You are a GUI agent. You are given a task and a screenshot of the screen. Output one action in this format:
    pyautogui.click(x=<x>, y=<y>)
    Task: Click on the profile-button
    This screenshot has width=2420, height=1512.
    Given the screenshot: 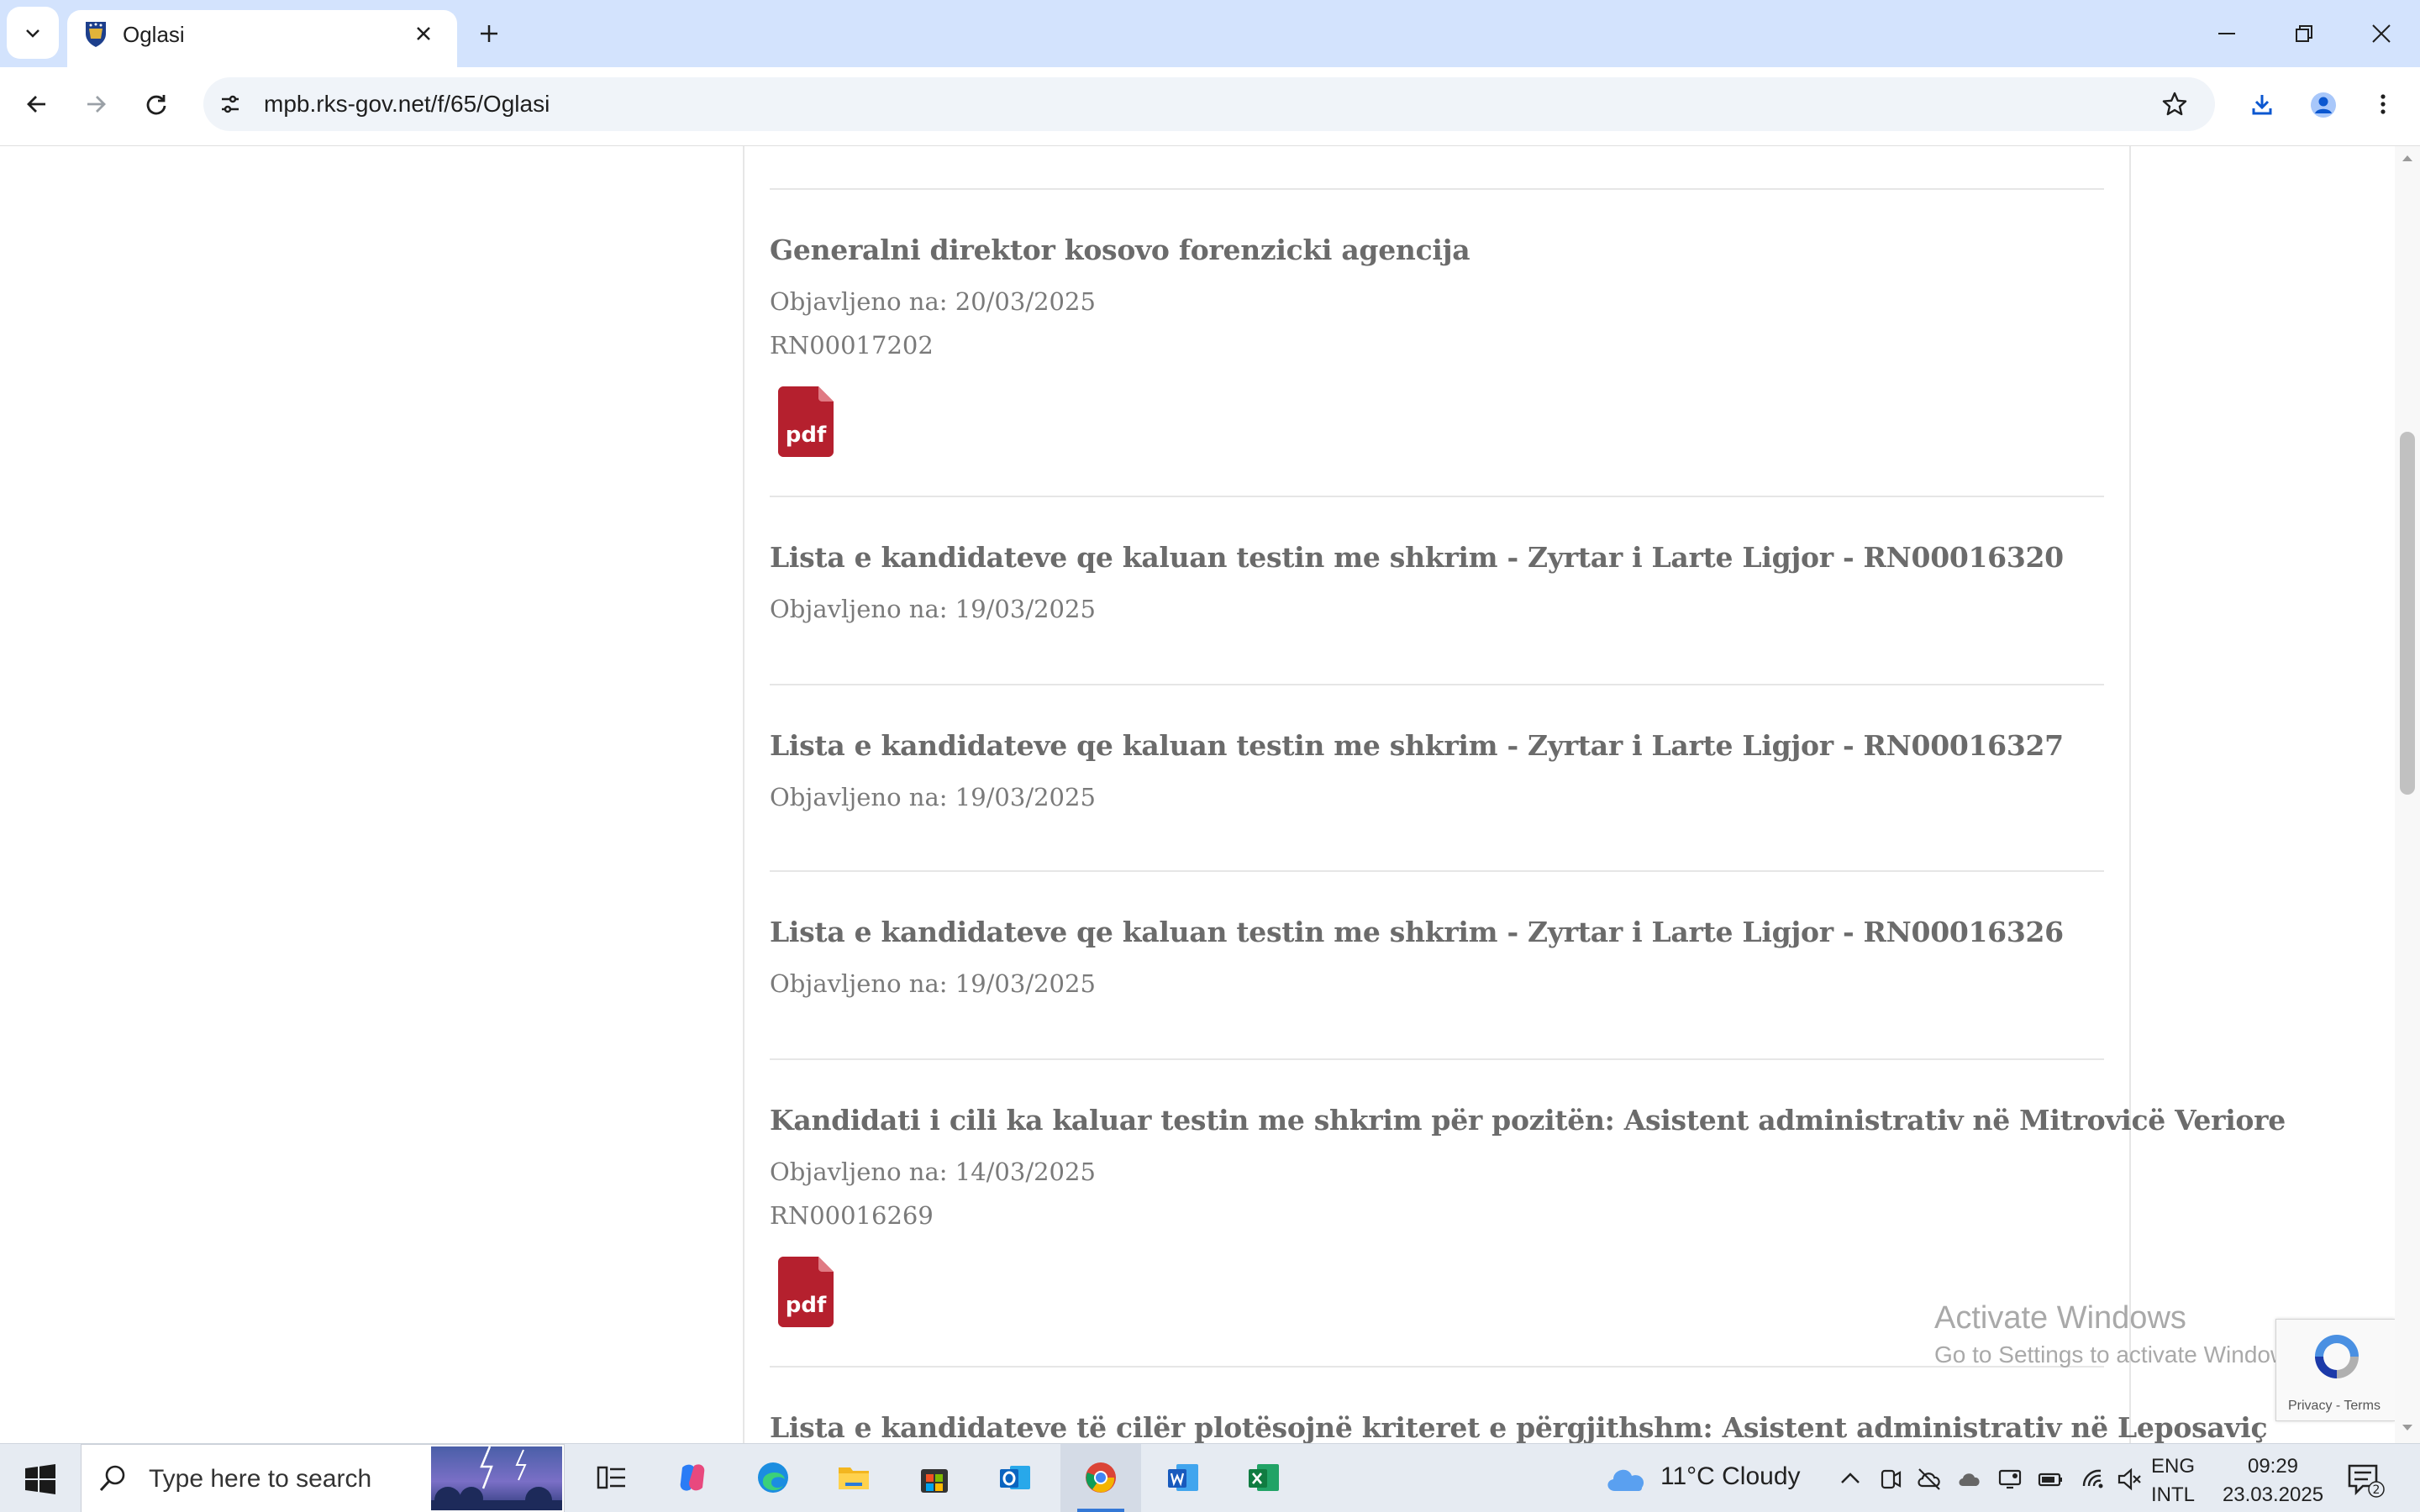 What is the action you would take?
    pyautogui.click(x=2323, y=104)
    